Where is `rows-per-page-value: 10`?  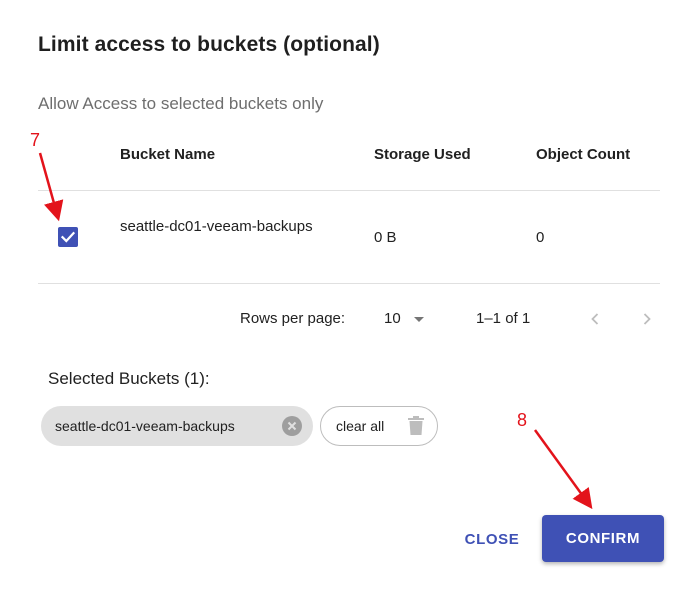
rows-per-page-value: 10 is located at coordinates (392, 318).